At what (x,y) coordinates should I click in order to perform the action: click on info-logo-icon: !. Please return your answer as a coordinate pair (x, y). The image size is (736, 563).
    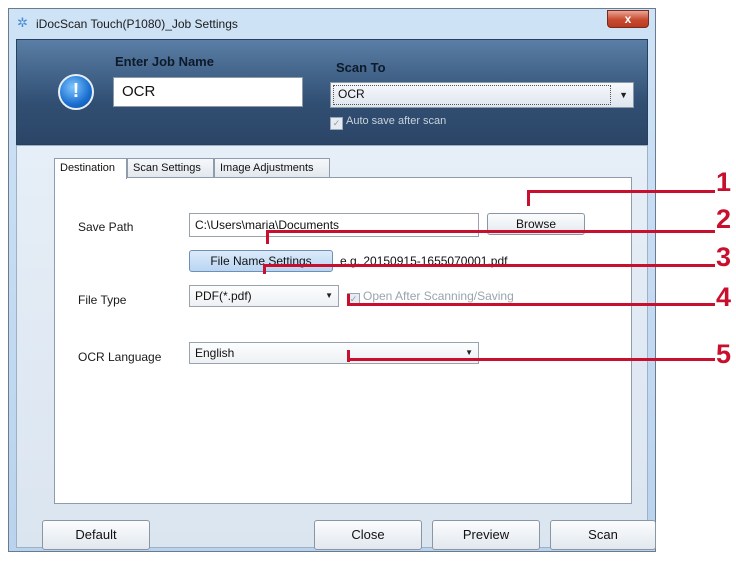
    Looking at the image, I should click on (76, 92).